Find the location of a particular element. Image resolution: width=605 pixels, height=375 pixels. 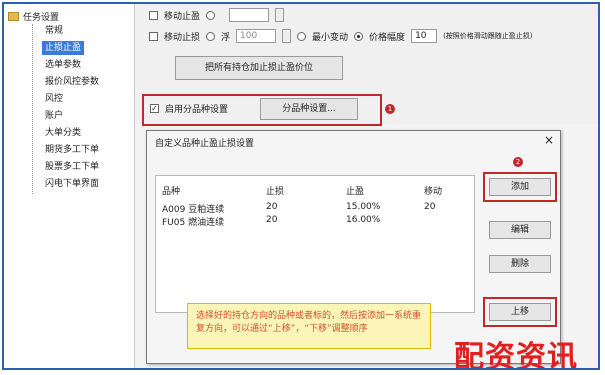

table-cell: 15.00% is located at coordinates (363, 207).